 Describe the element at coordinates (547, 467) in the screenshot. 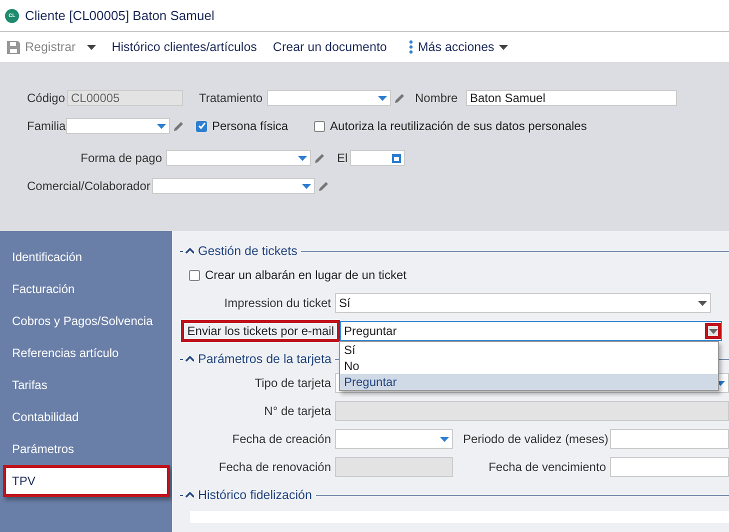

I see `field-label: Fecha de vencimiento` at that location.